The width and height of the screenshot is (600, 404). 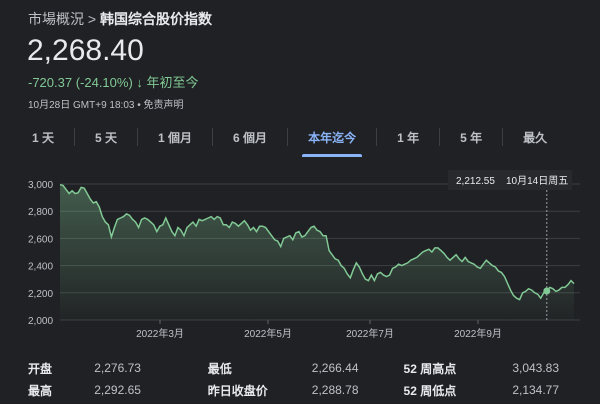 What do you see at coordinates (471, 137) in the screenshot?
I see `tab-range: 5 年` at bounding box center [471, 137].